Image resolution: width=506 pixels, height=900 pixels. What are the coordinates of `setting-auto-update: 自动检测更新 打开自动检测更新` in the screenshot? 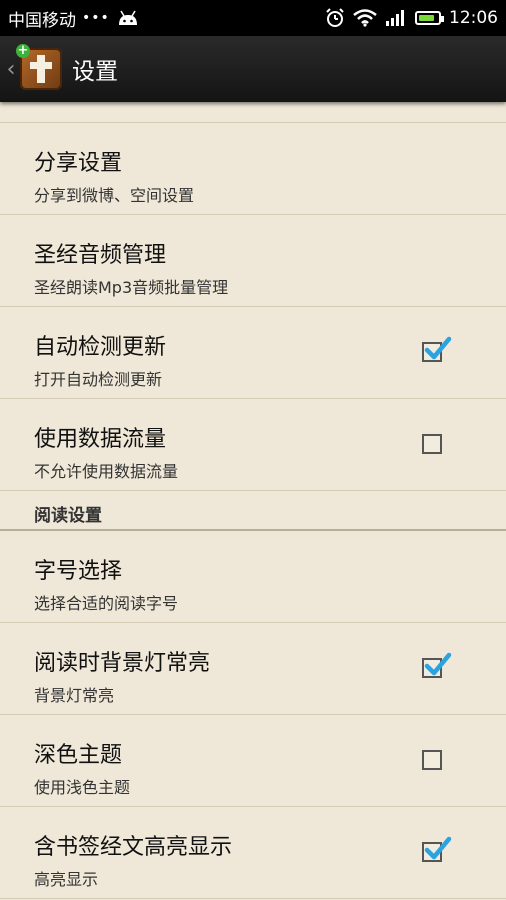 It's located at (253, 353).